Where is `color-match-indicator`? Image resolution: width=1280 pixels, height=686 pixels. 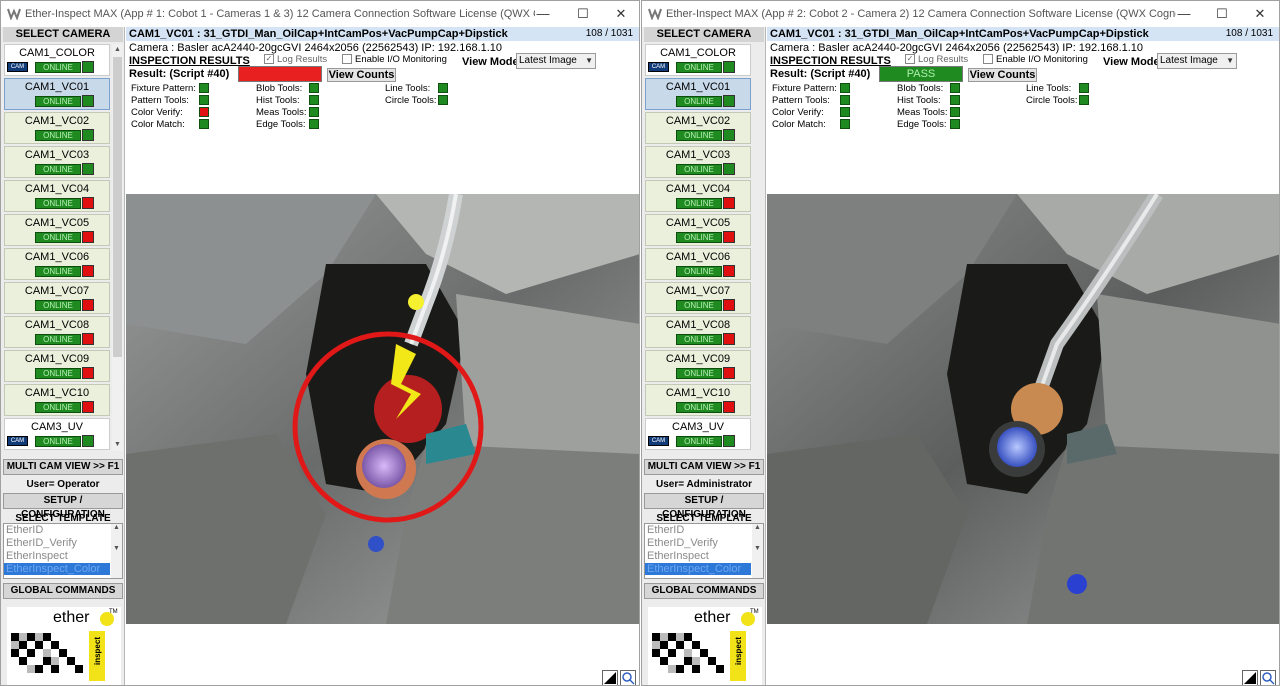
color-match-indicator is located at coordinates (204, 124).